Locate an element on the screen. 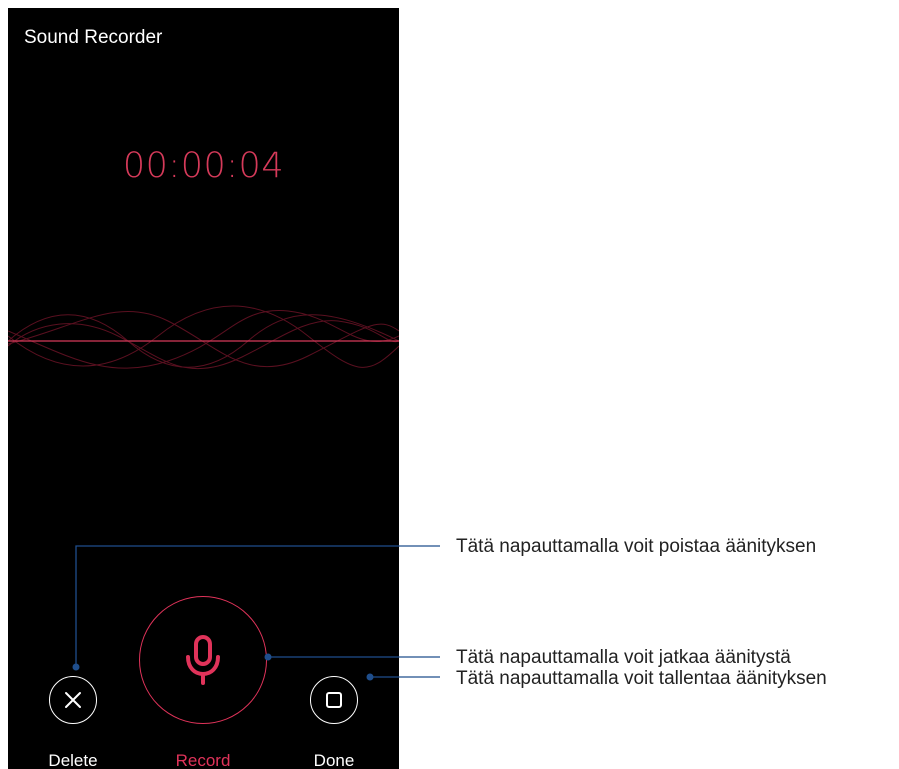 This screenshot has height=769, width=899. delete-button-label: Delete is located at coordinates (73, 760).